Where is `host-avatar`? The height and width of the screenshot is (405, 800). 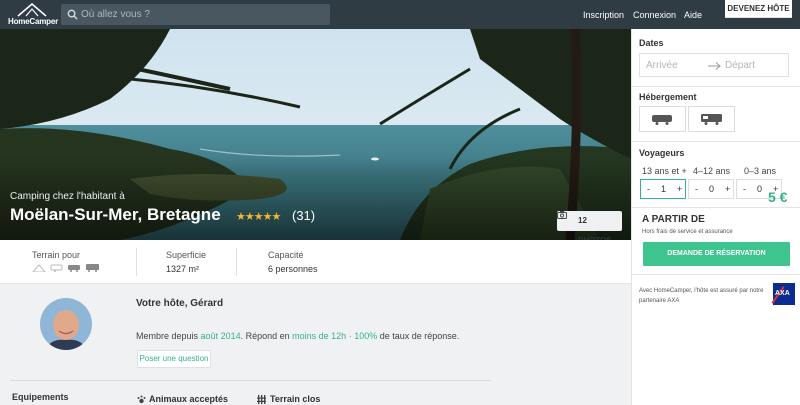
host-avatar is located at coordinates (66, 324).